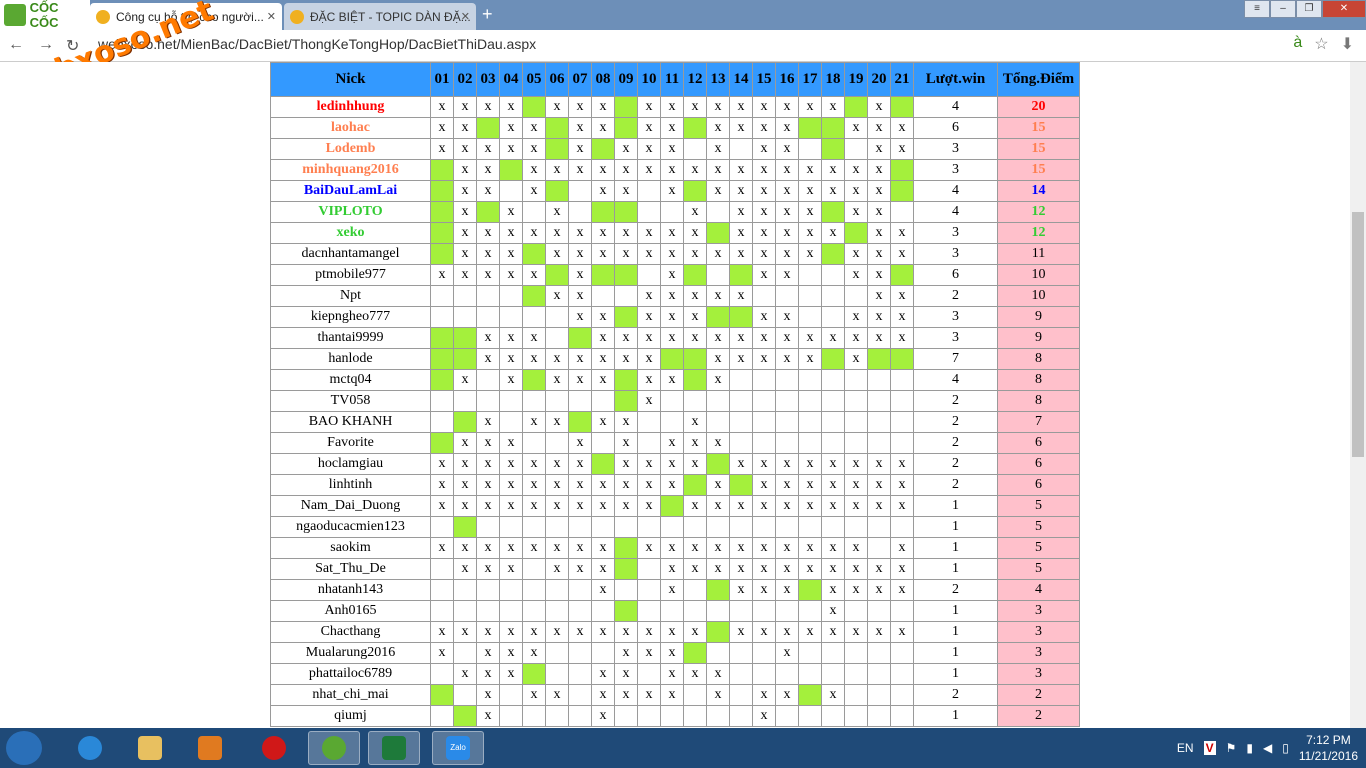 Image resolution: width=1366 pixels, height=768 pixels. I want to click on zalo-icon: Zalo, so click(458, 748).